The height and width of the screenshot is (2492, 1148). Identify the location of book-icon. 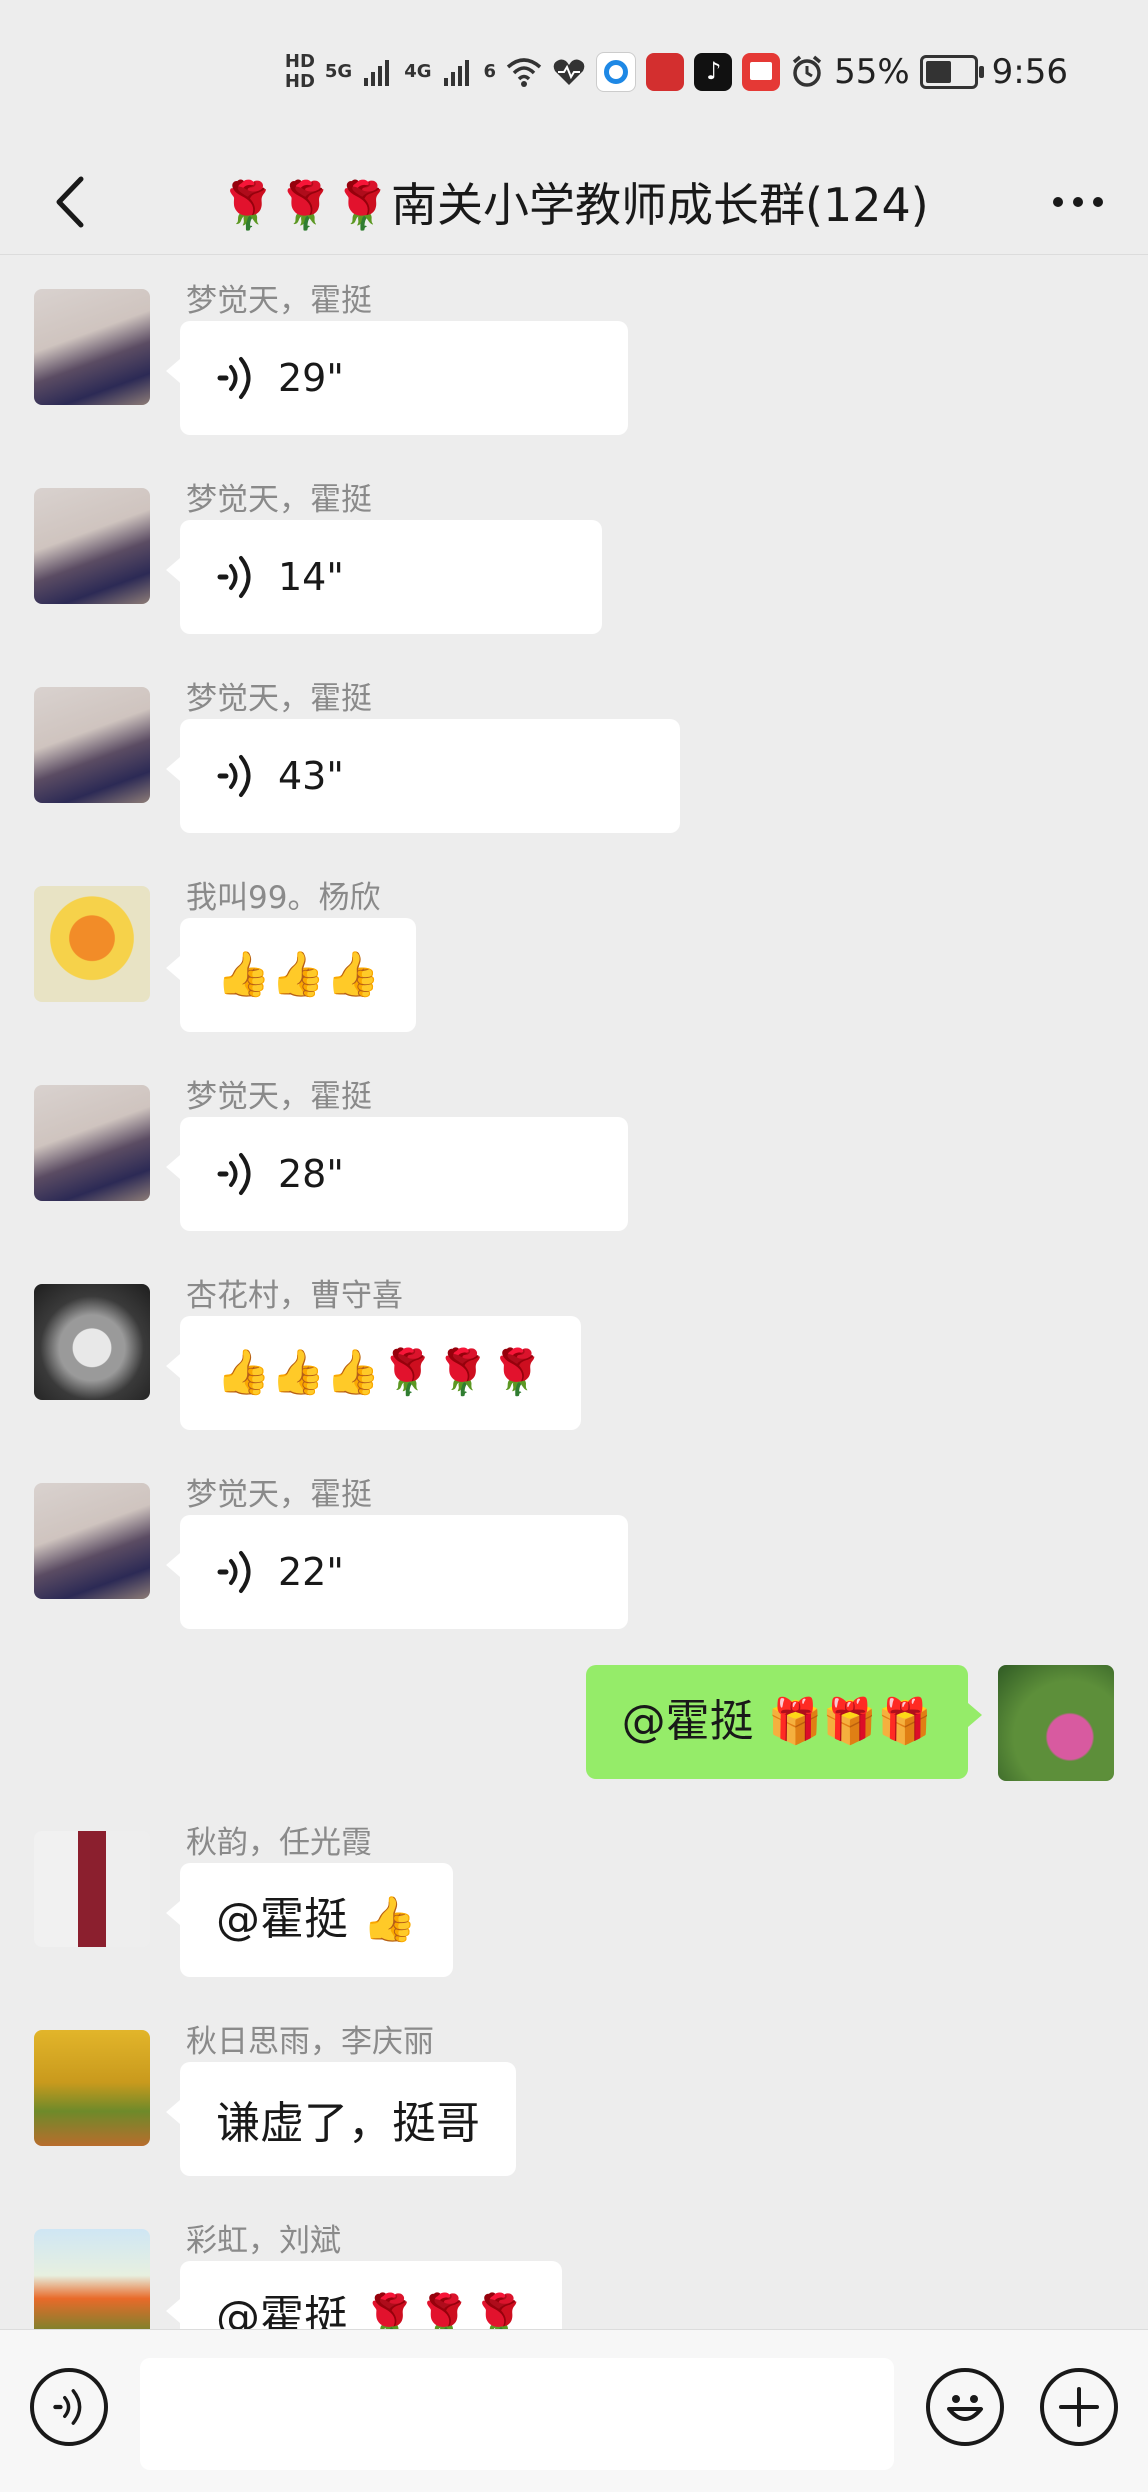
(761, 72).